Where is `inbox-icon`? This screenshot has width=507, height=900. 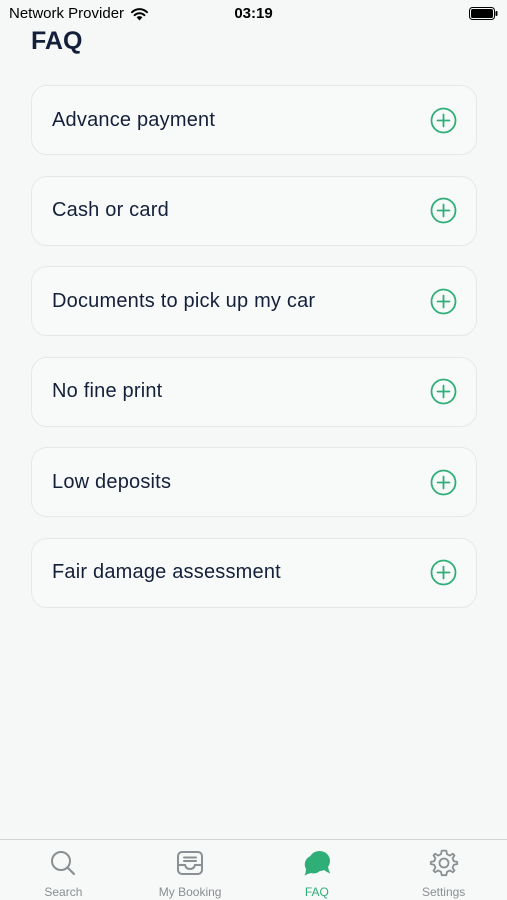
inbox-icon is located at coordinates (190, 863).